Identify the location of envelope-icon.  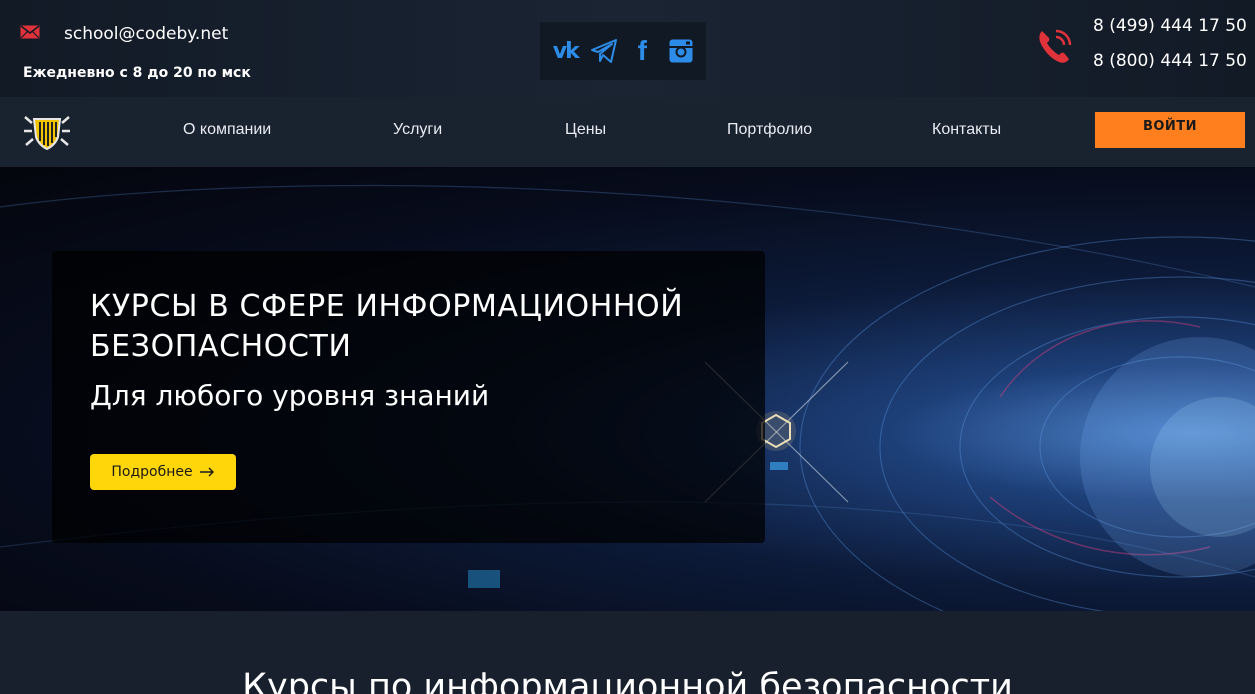
(30, 32).